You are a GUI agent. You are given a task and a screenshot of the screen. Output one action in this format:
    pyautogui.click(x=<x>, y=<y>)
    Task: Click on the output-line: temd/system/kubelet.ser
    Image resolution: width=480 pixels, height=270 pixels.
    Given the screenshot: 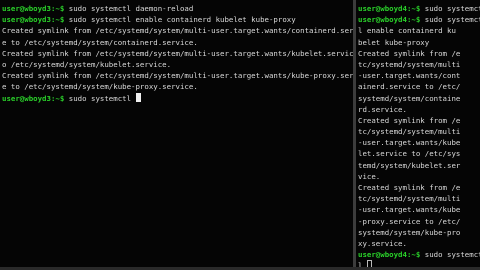 What is the action you would take?
    pyautogui.click(x=419, y=165)
    